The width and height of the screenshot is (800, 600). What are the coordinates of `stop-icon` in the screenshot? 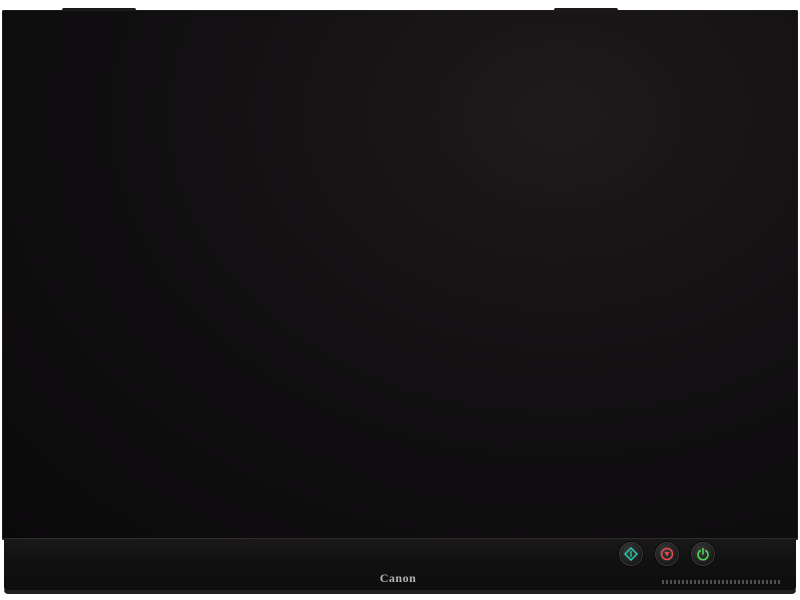 It's located at (667, 554).